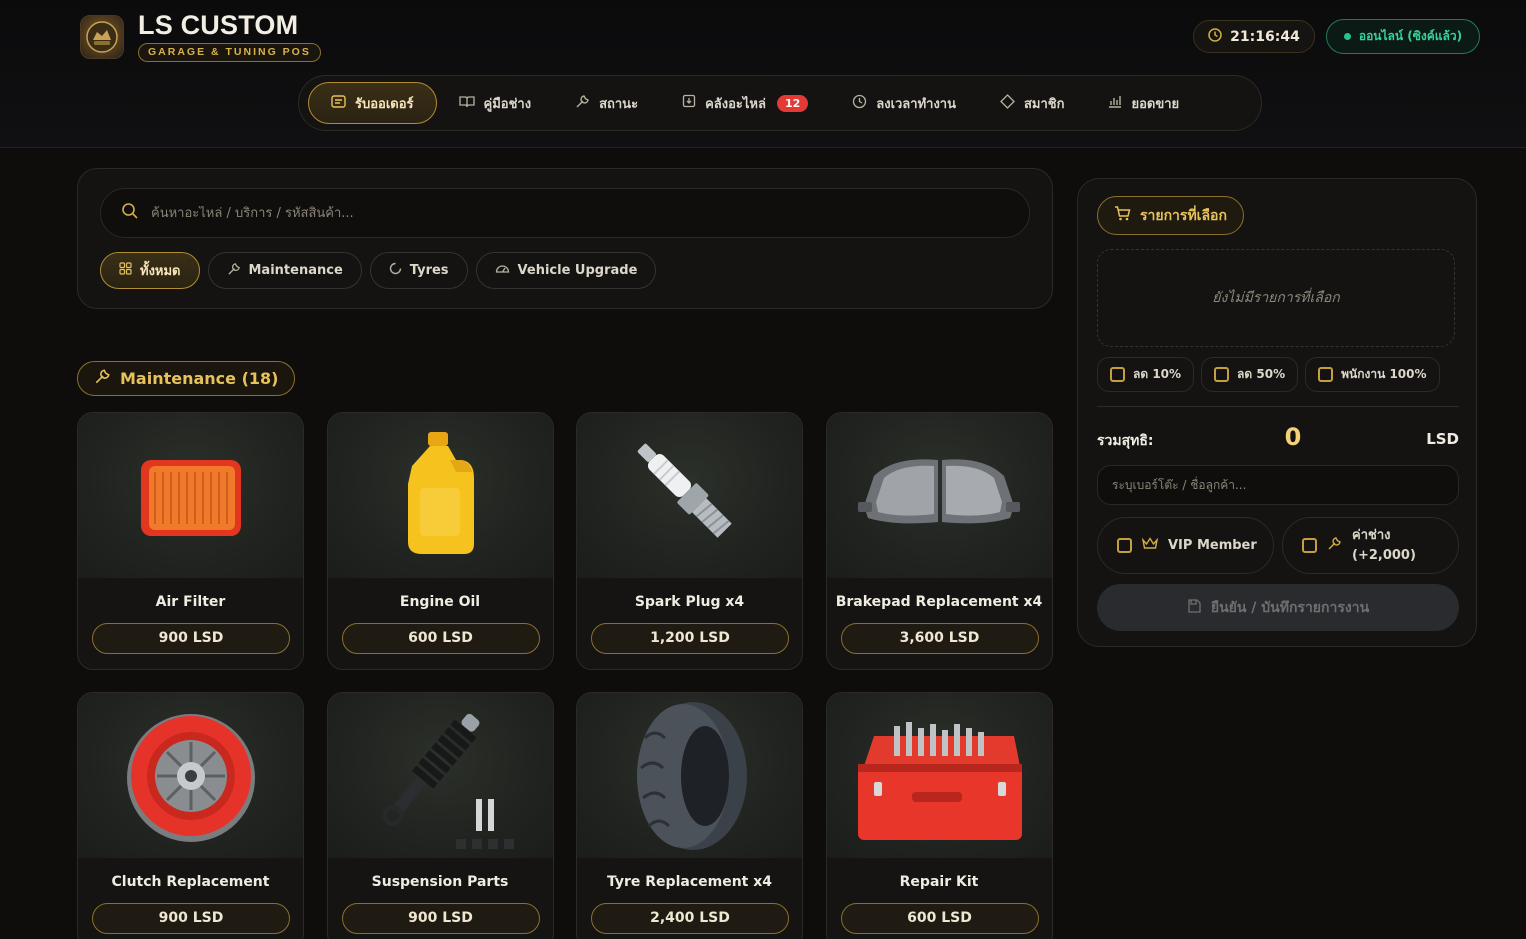 The height and width of the screenshot is (939, 1526). I want to click on technician-fee-option: ค่าช่าง (+2,000), so click(1370, 545).